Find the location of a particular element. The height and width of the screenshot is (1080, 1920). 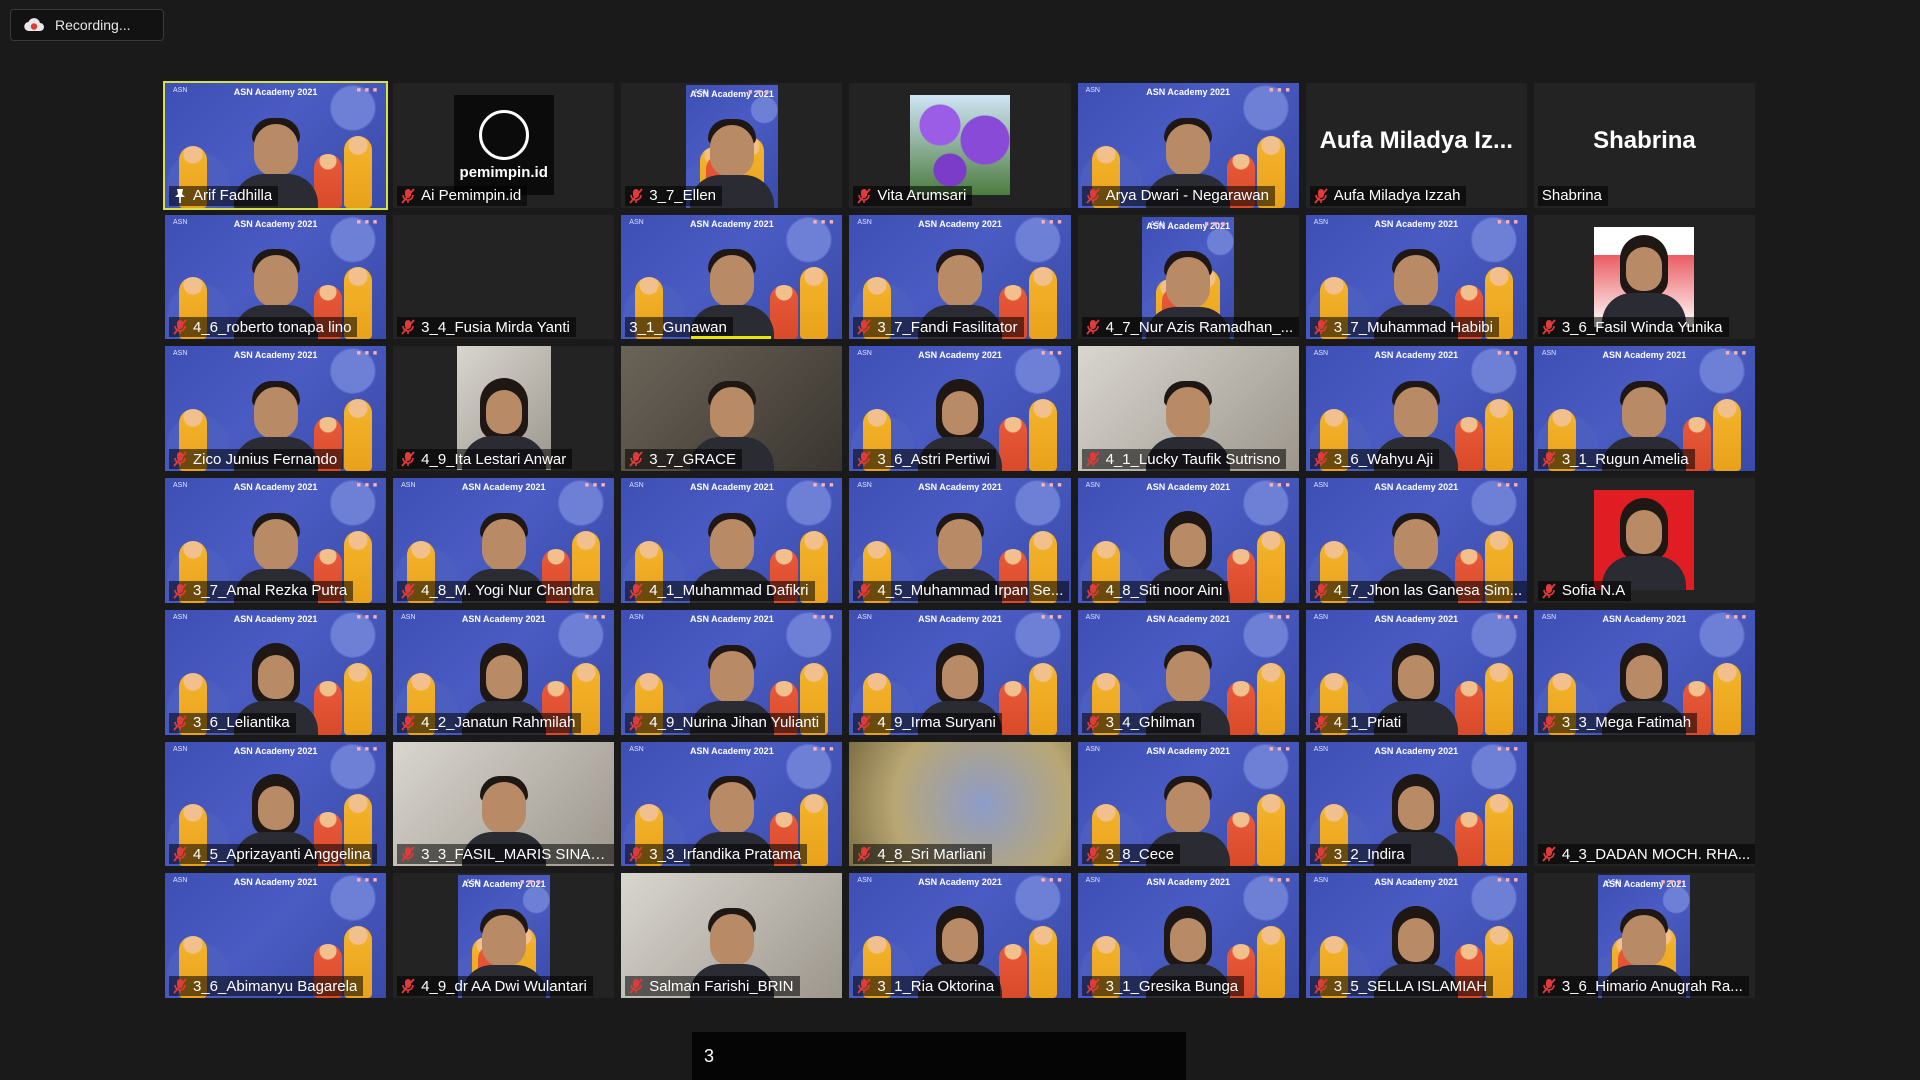

participant-tile: ASN ASN Academy 2021 ■ ■ ■ 3_6_Wahyu Aji is located at coordinates (1416, 409).